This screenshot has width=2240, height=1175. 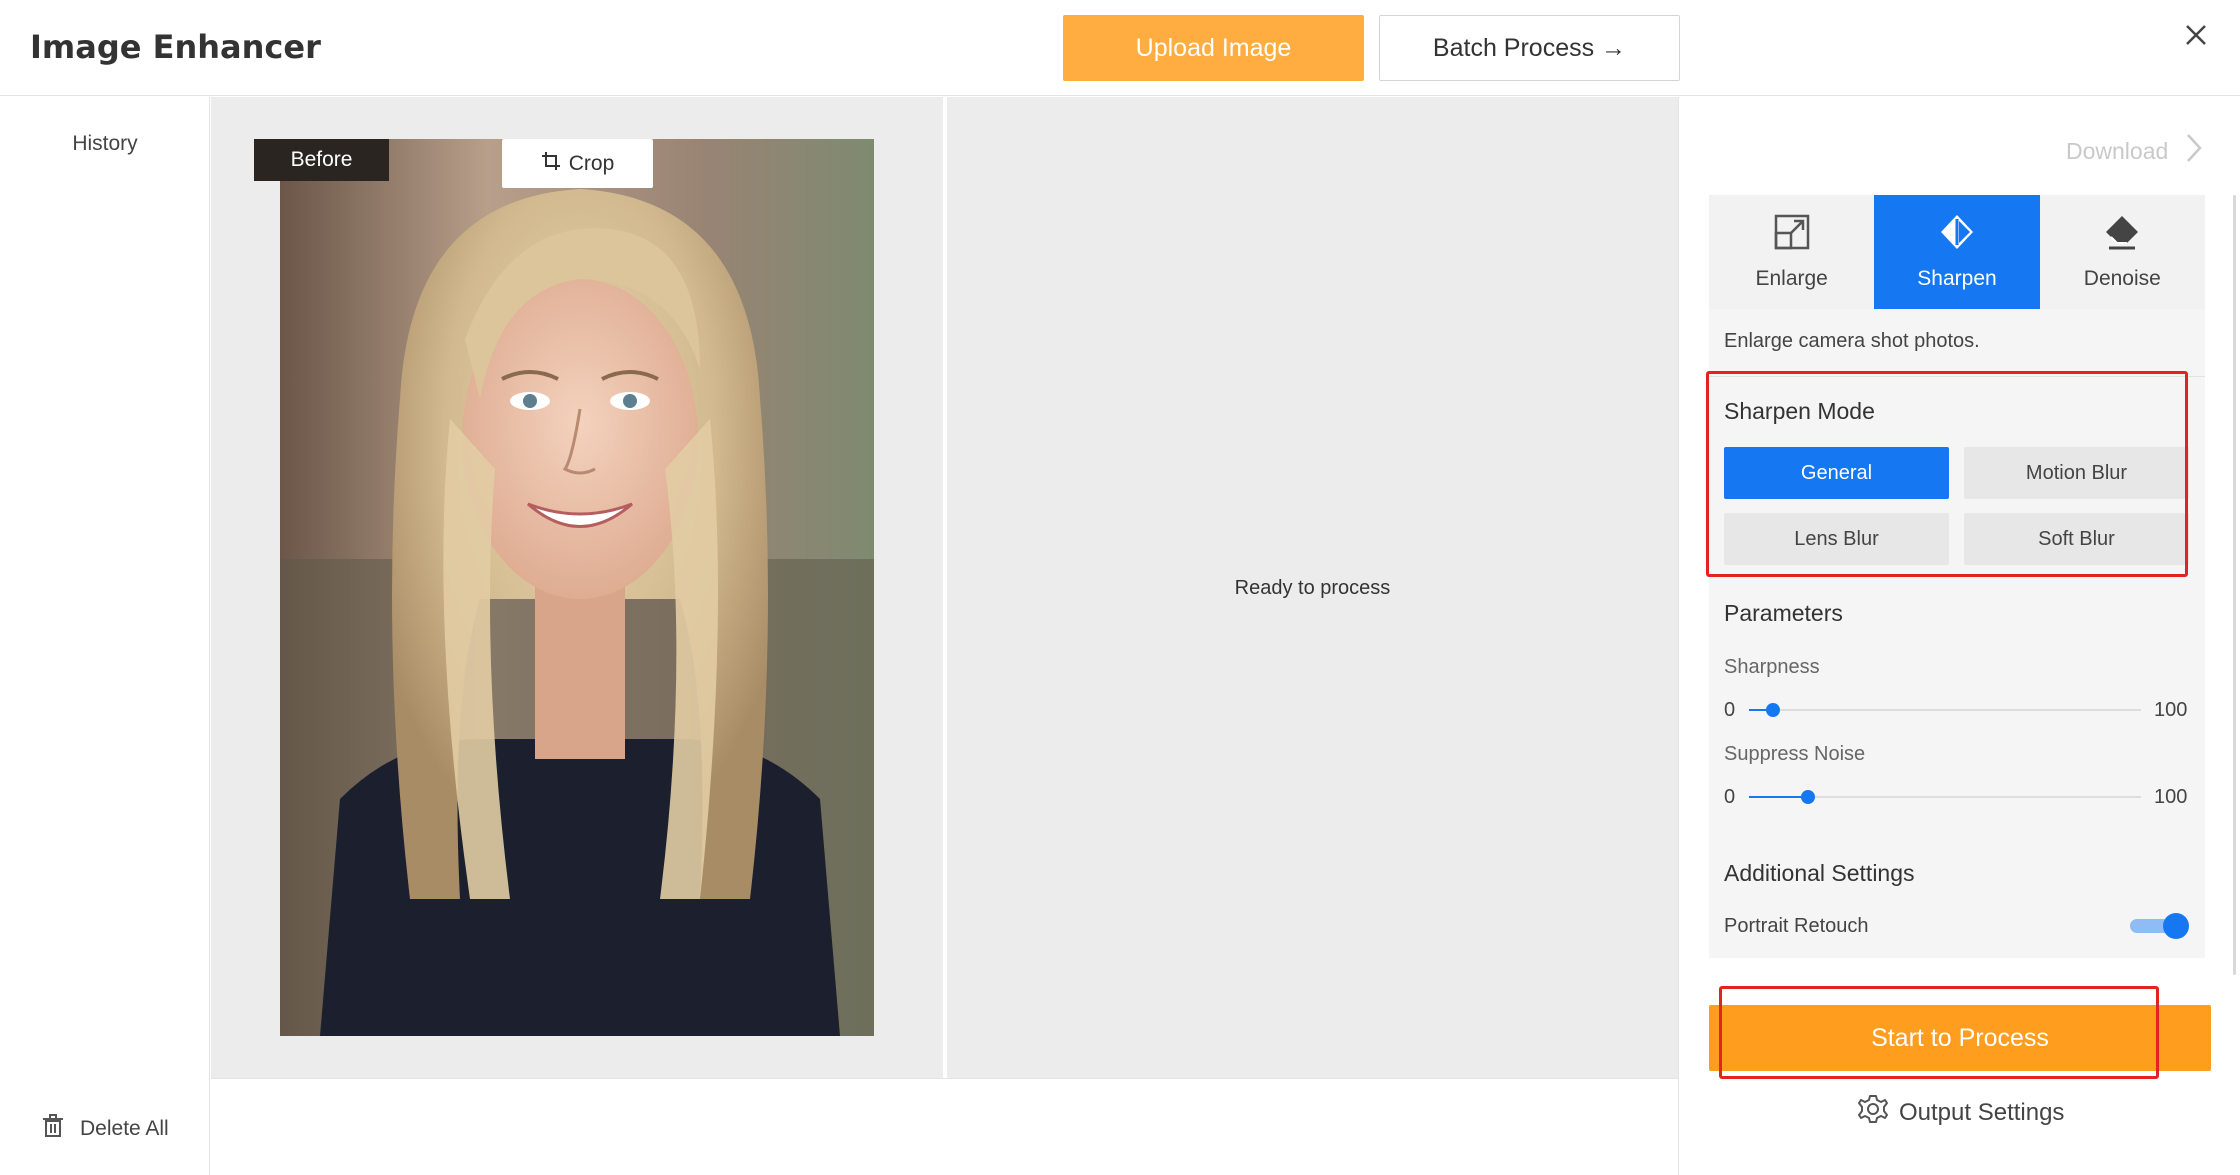 What do you see at coordinates (2076, 539) in the screenshot?
I see `mode-soft-blur-button: Soft Blur` at bounding box center [2076, 539].